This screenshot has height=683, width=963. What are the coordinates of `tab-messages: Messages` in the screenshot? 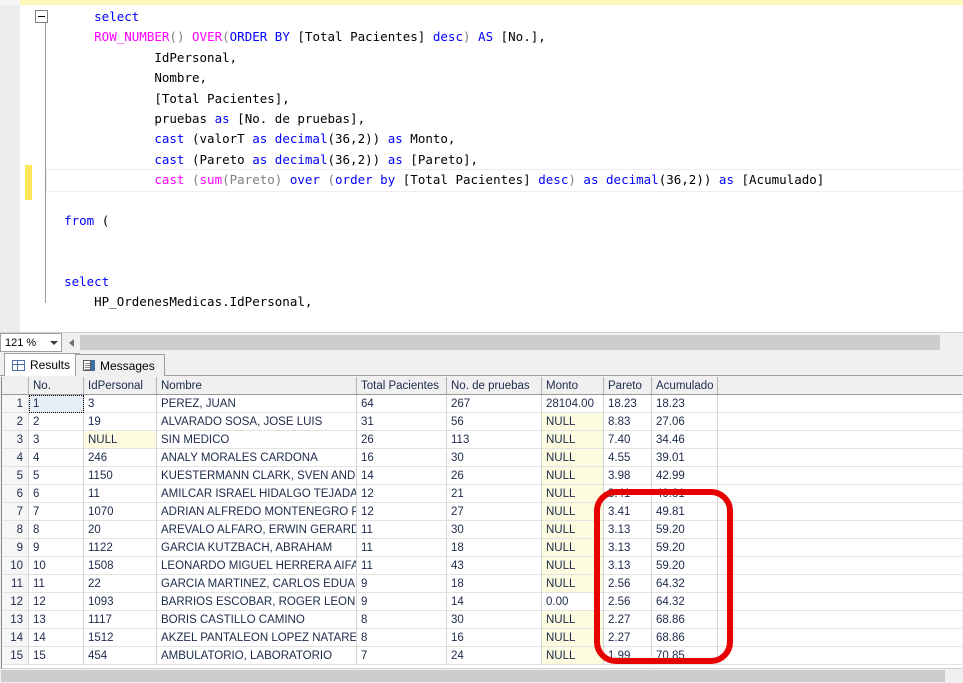 It's located at (120, 365).